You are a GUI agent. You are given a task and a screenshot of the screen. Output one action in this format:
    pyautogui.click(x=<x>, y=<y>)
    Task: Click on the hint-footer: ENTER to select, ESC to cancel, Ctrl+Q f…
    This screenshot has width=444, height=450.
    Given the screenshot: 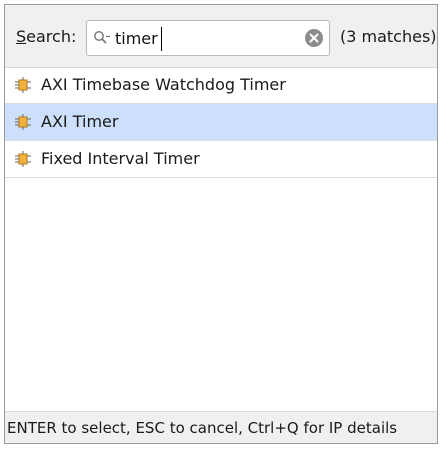 What is the action you would take?
    pyautogui.click(x=221, y=427)
    